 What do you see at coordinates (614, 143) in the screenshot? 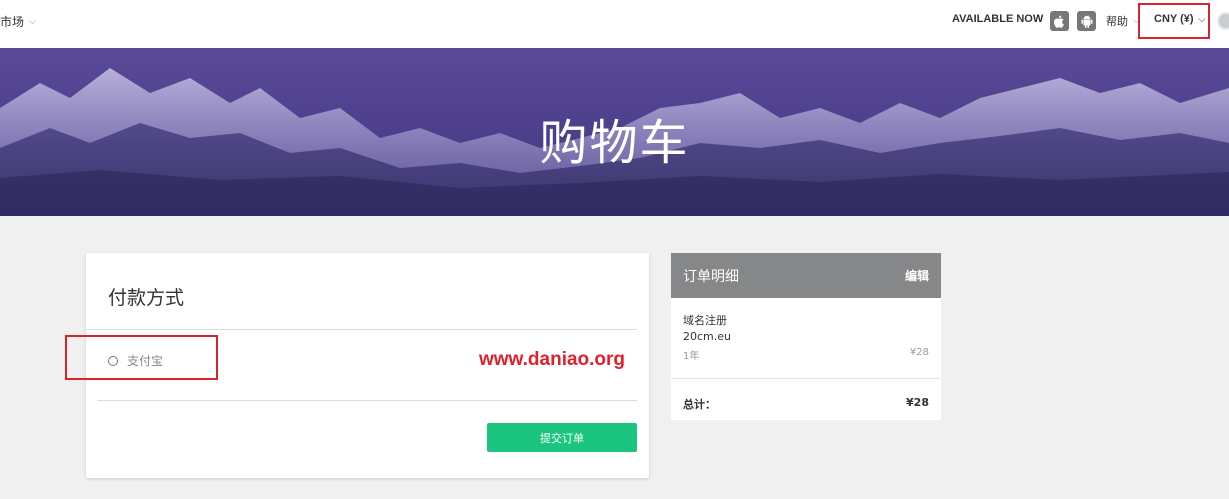
I see `page-title: 购物车` at bounding box center [614, 143].